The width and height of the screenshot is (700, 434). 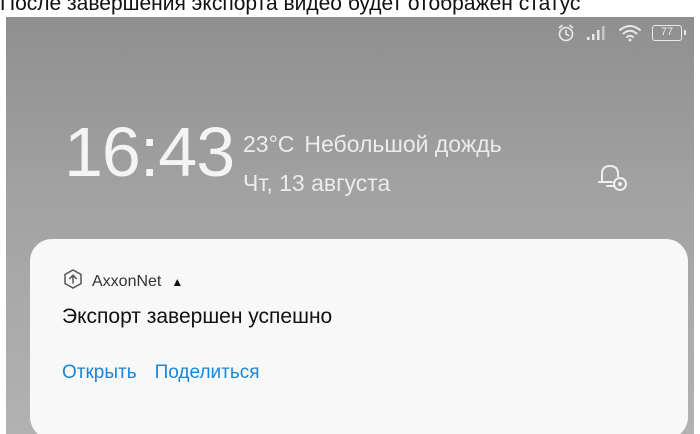 I want to click on alarm-icon, so click(x=566, y=33).